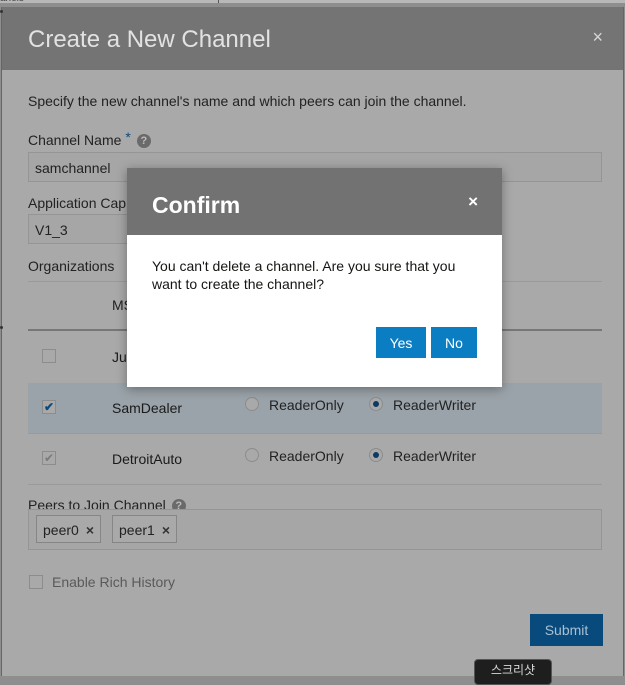  What do you see at coordinates (597, 37) in the screenshot?
I see `dialog-close-icon: ×` at bounding box center [597, 37].